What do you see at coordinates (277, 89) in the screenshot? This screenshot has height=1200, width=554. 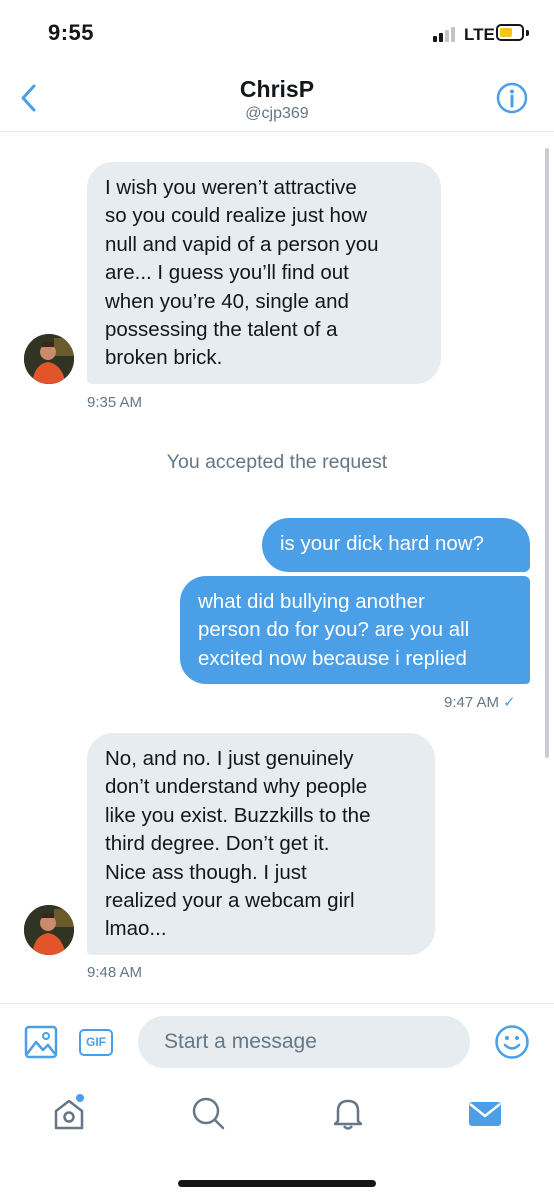 I see `contact-name: ChrisP` at bounding box center [277, 89].